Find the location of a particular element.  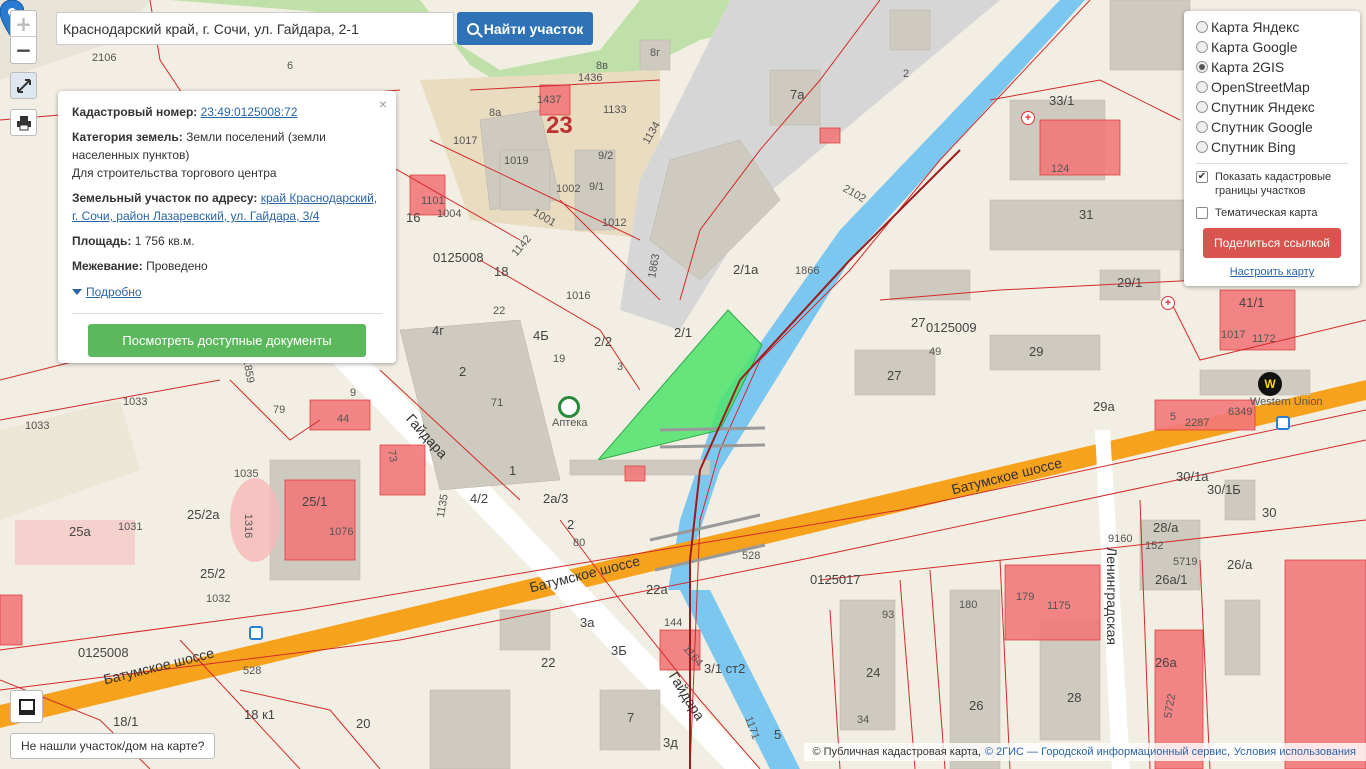

basemap-option-label: Спутник Google is located at coordinates (1262, 127).